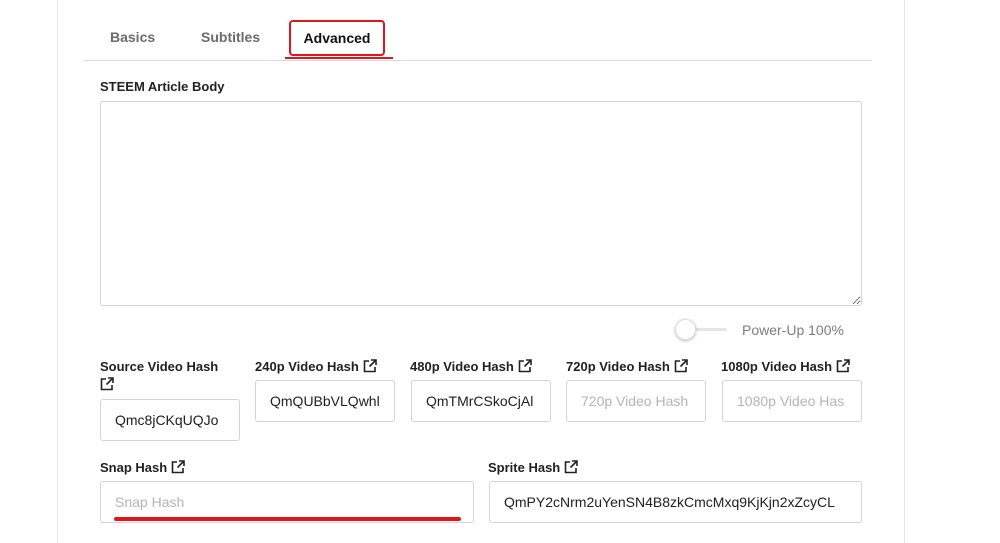 The height and width of the screenshot is (543, 1000). I want to click on power-up-label: Power-Up 100%, so click(793, 330).